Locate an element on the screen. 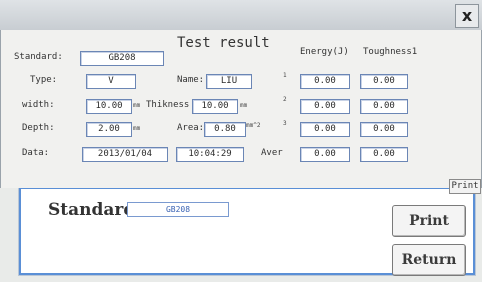  type-label: Type: is located at coordinates (44, 80).